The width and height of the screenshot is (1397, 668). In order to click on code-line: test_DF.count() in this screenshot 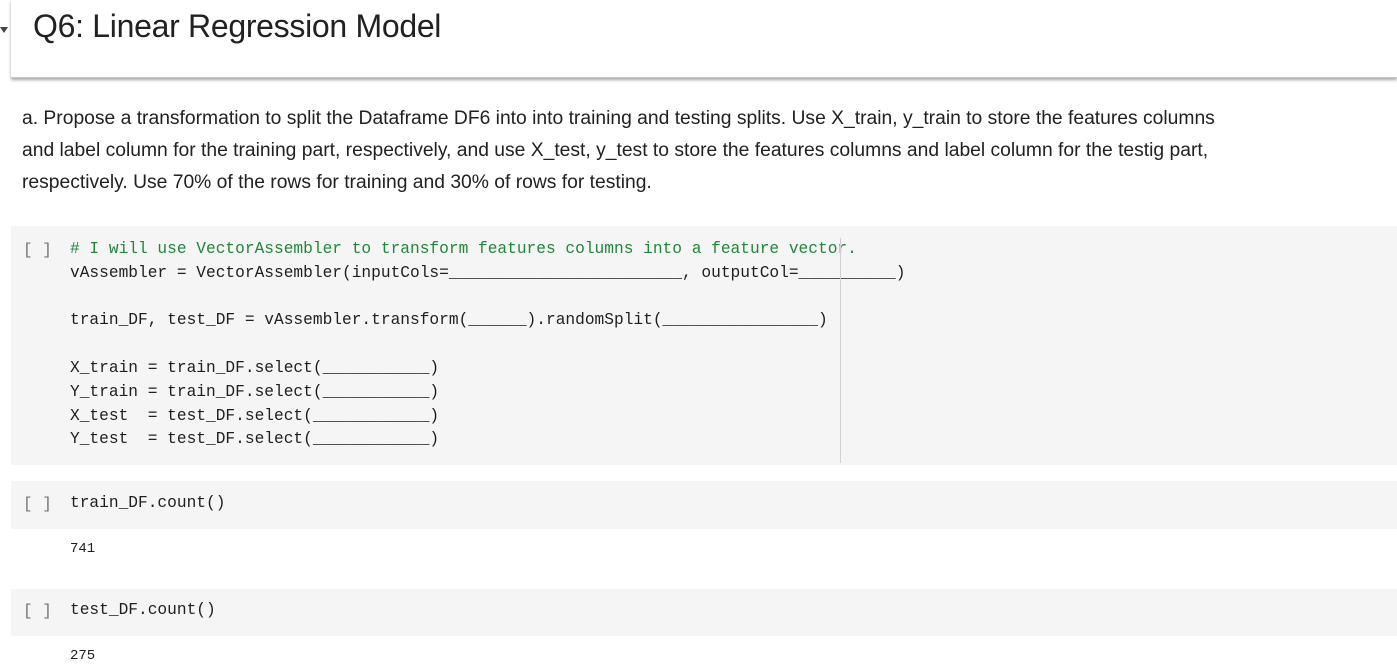, I will do `click(143, 610)`.